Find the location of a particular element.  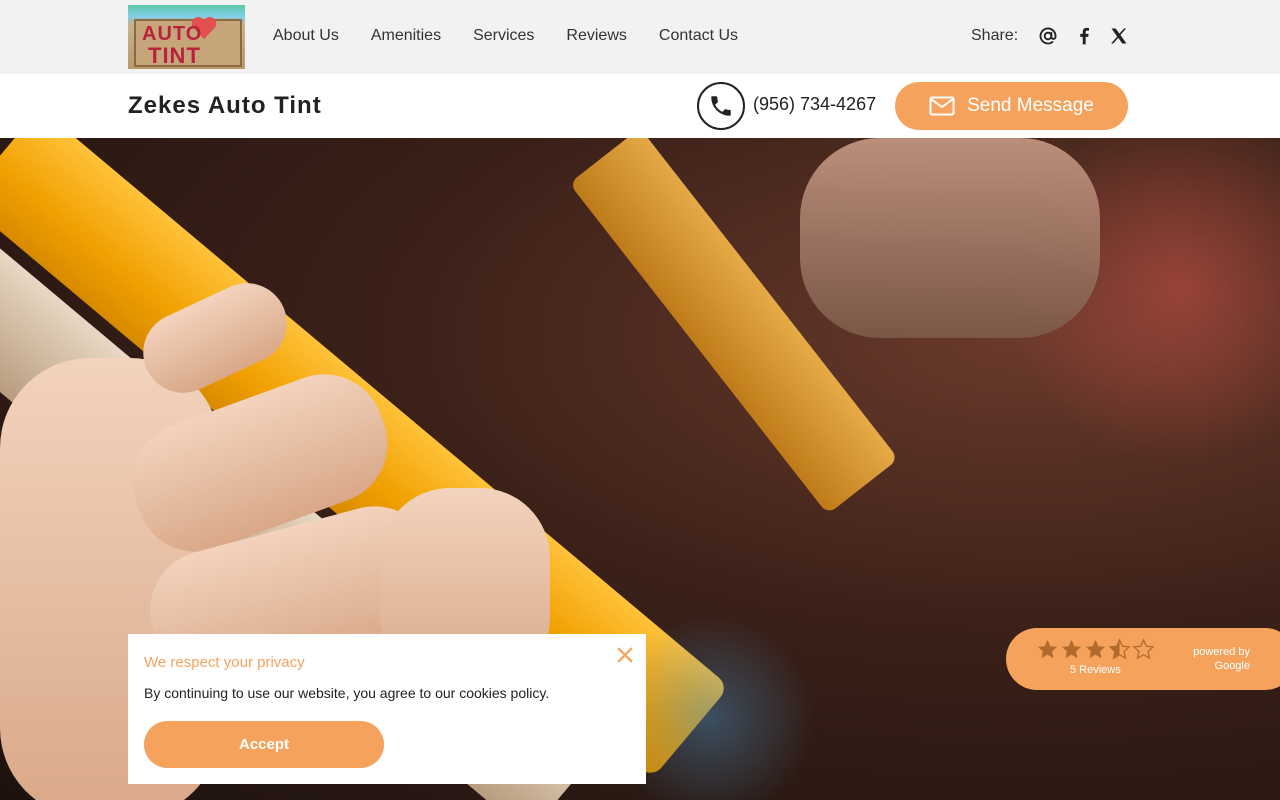

powered-by-google: powered by Google is located at coordinates (1213, 659).